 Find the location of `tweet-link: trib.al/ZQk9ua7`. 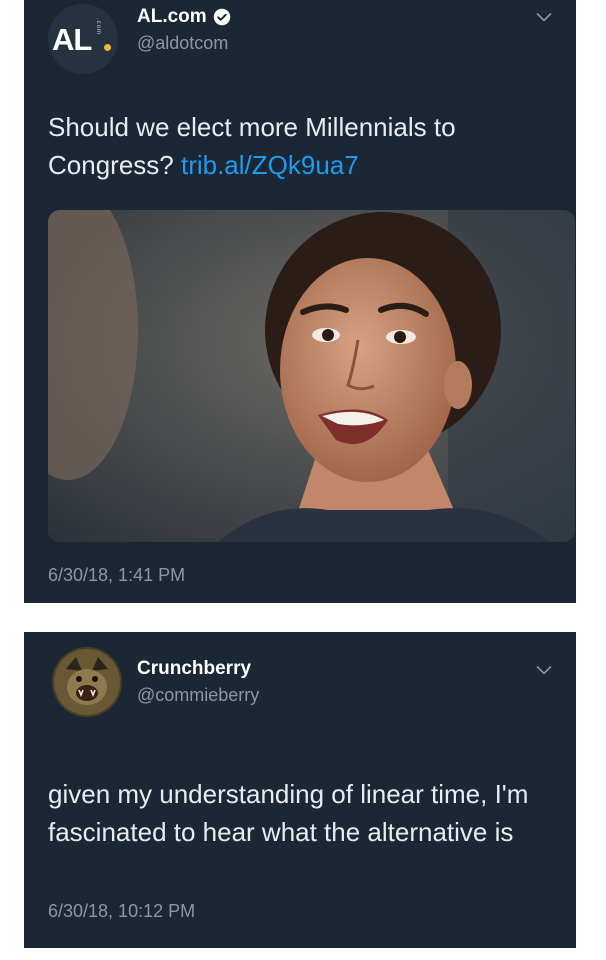

tweet-link: trib.al/ZQk9ua7 is located at coordinates (270, 165).